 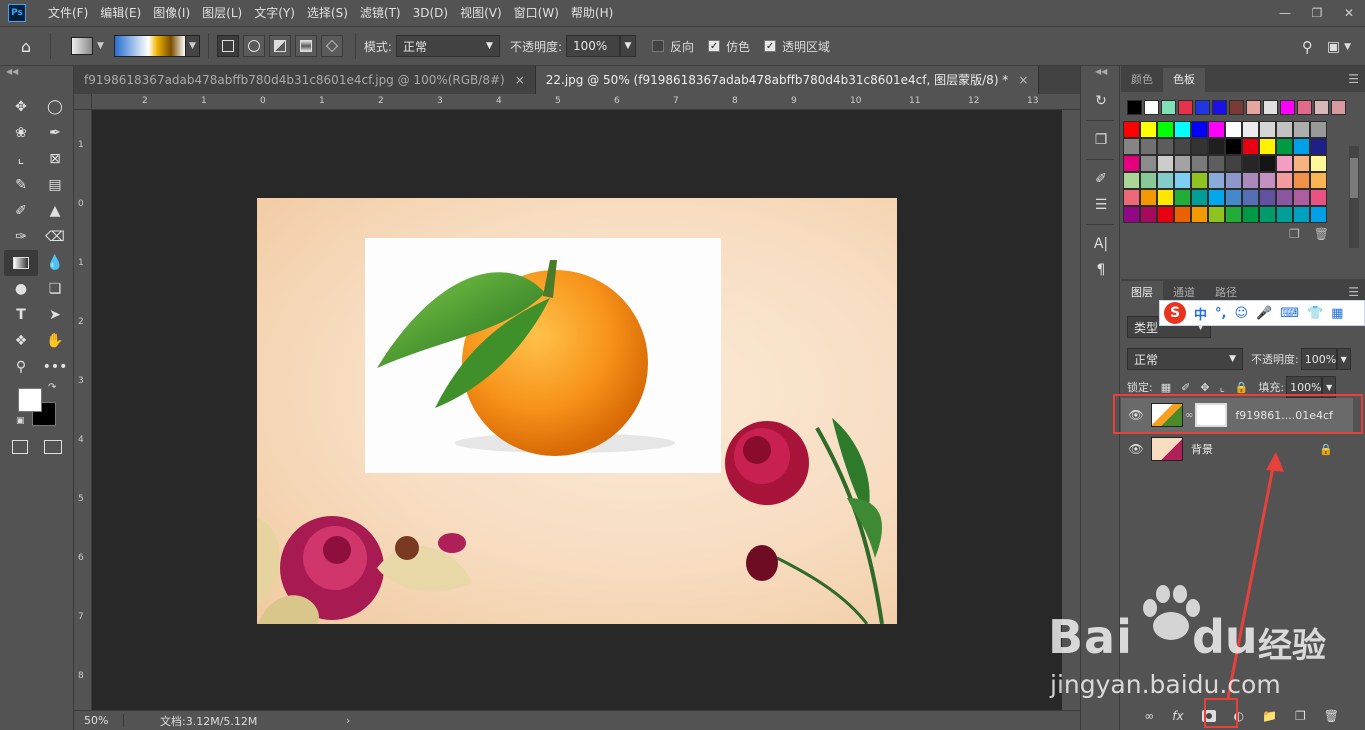 I want to click on 3d-panel-icon: ❐, so click(x=1101, y=140).